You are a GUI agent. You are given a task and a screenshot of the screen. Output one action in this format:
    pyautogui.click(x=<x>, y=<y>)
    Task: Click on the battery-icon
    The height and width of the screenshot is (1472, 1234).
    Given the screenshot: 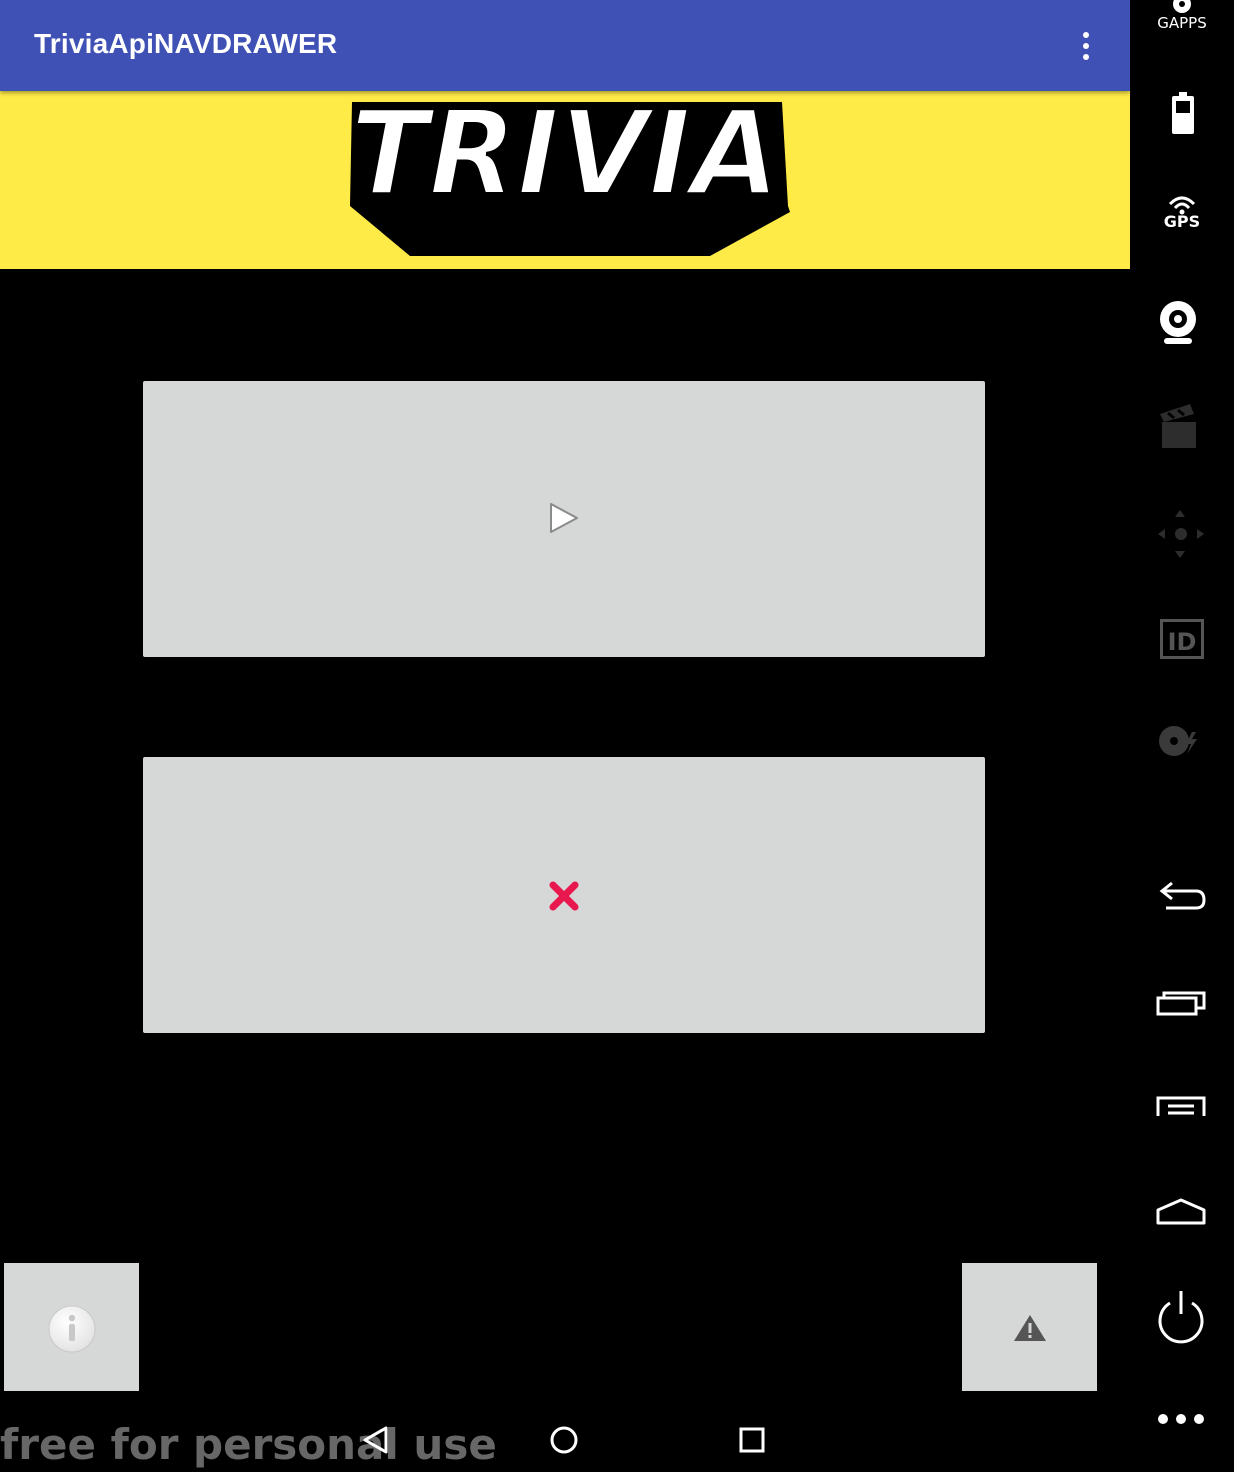 What is the action you would take?
    pyautogui.click(x=1182, y=114)
    